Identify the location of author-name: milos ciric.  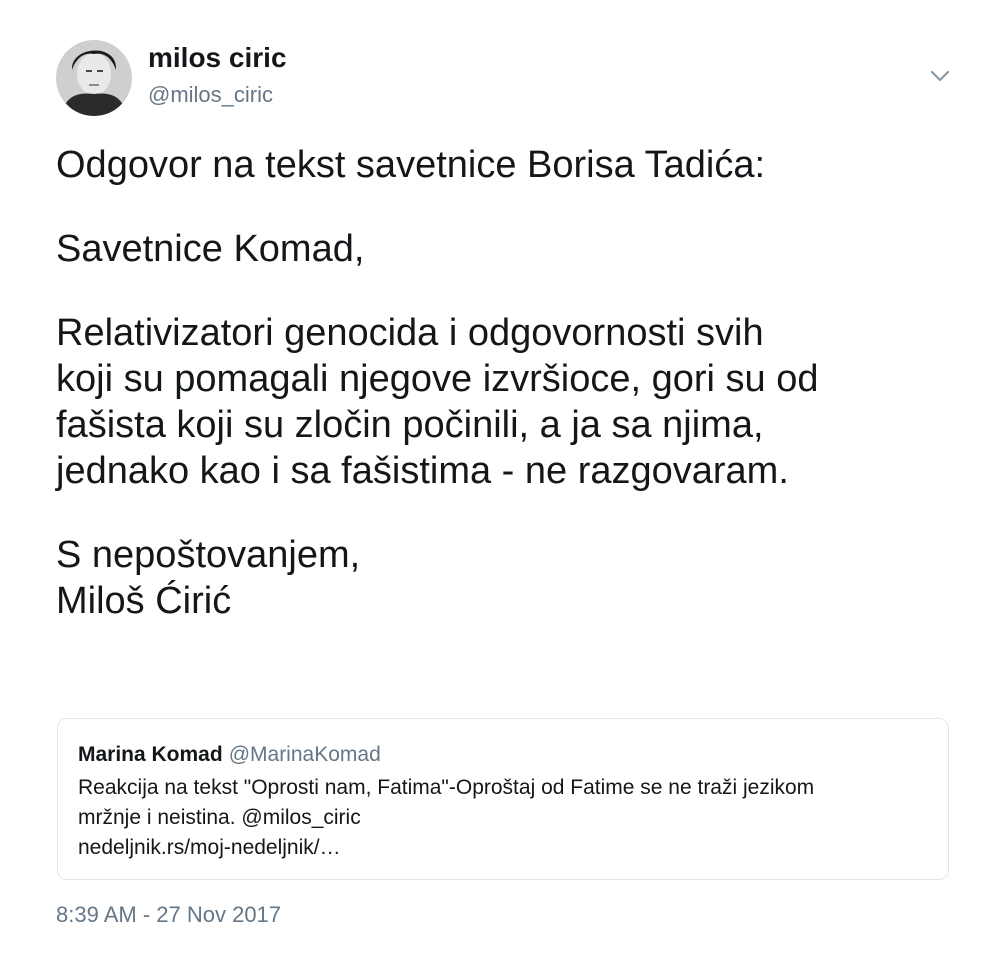
(217, 58).